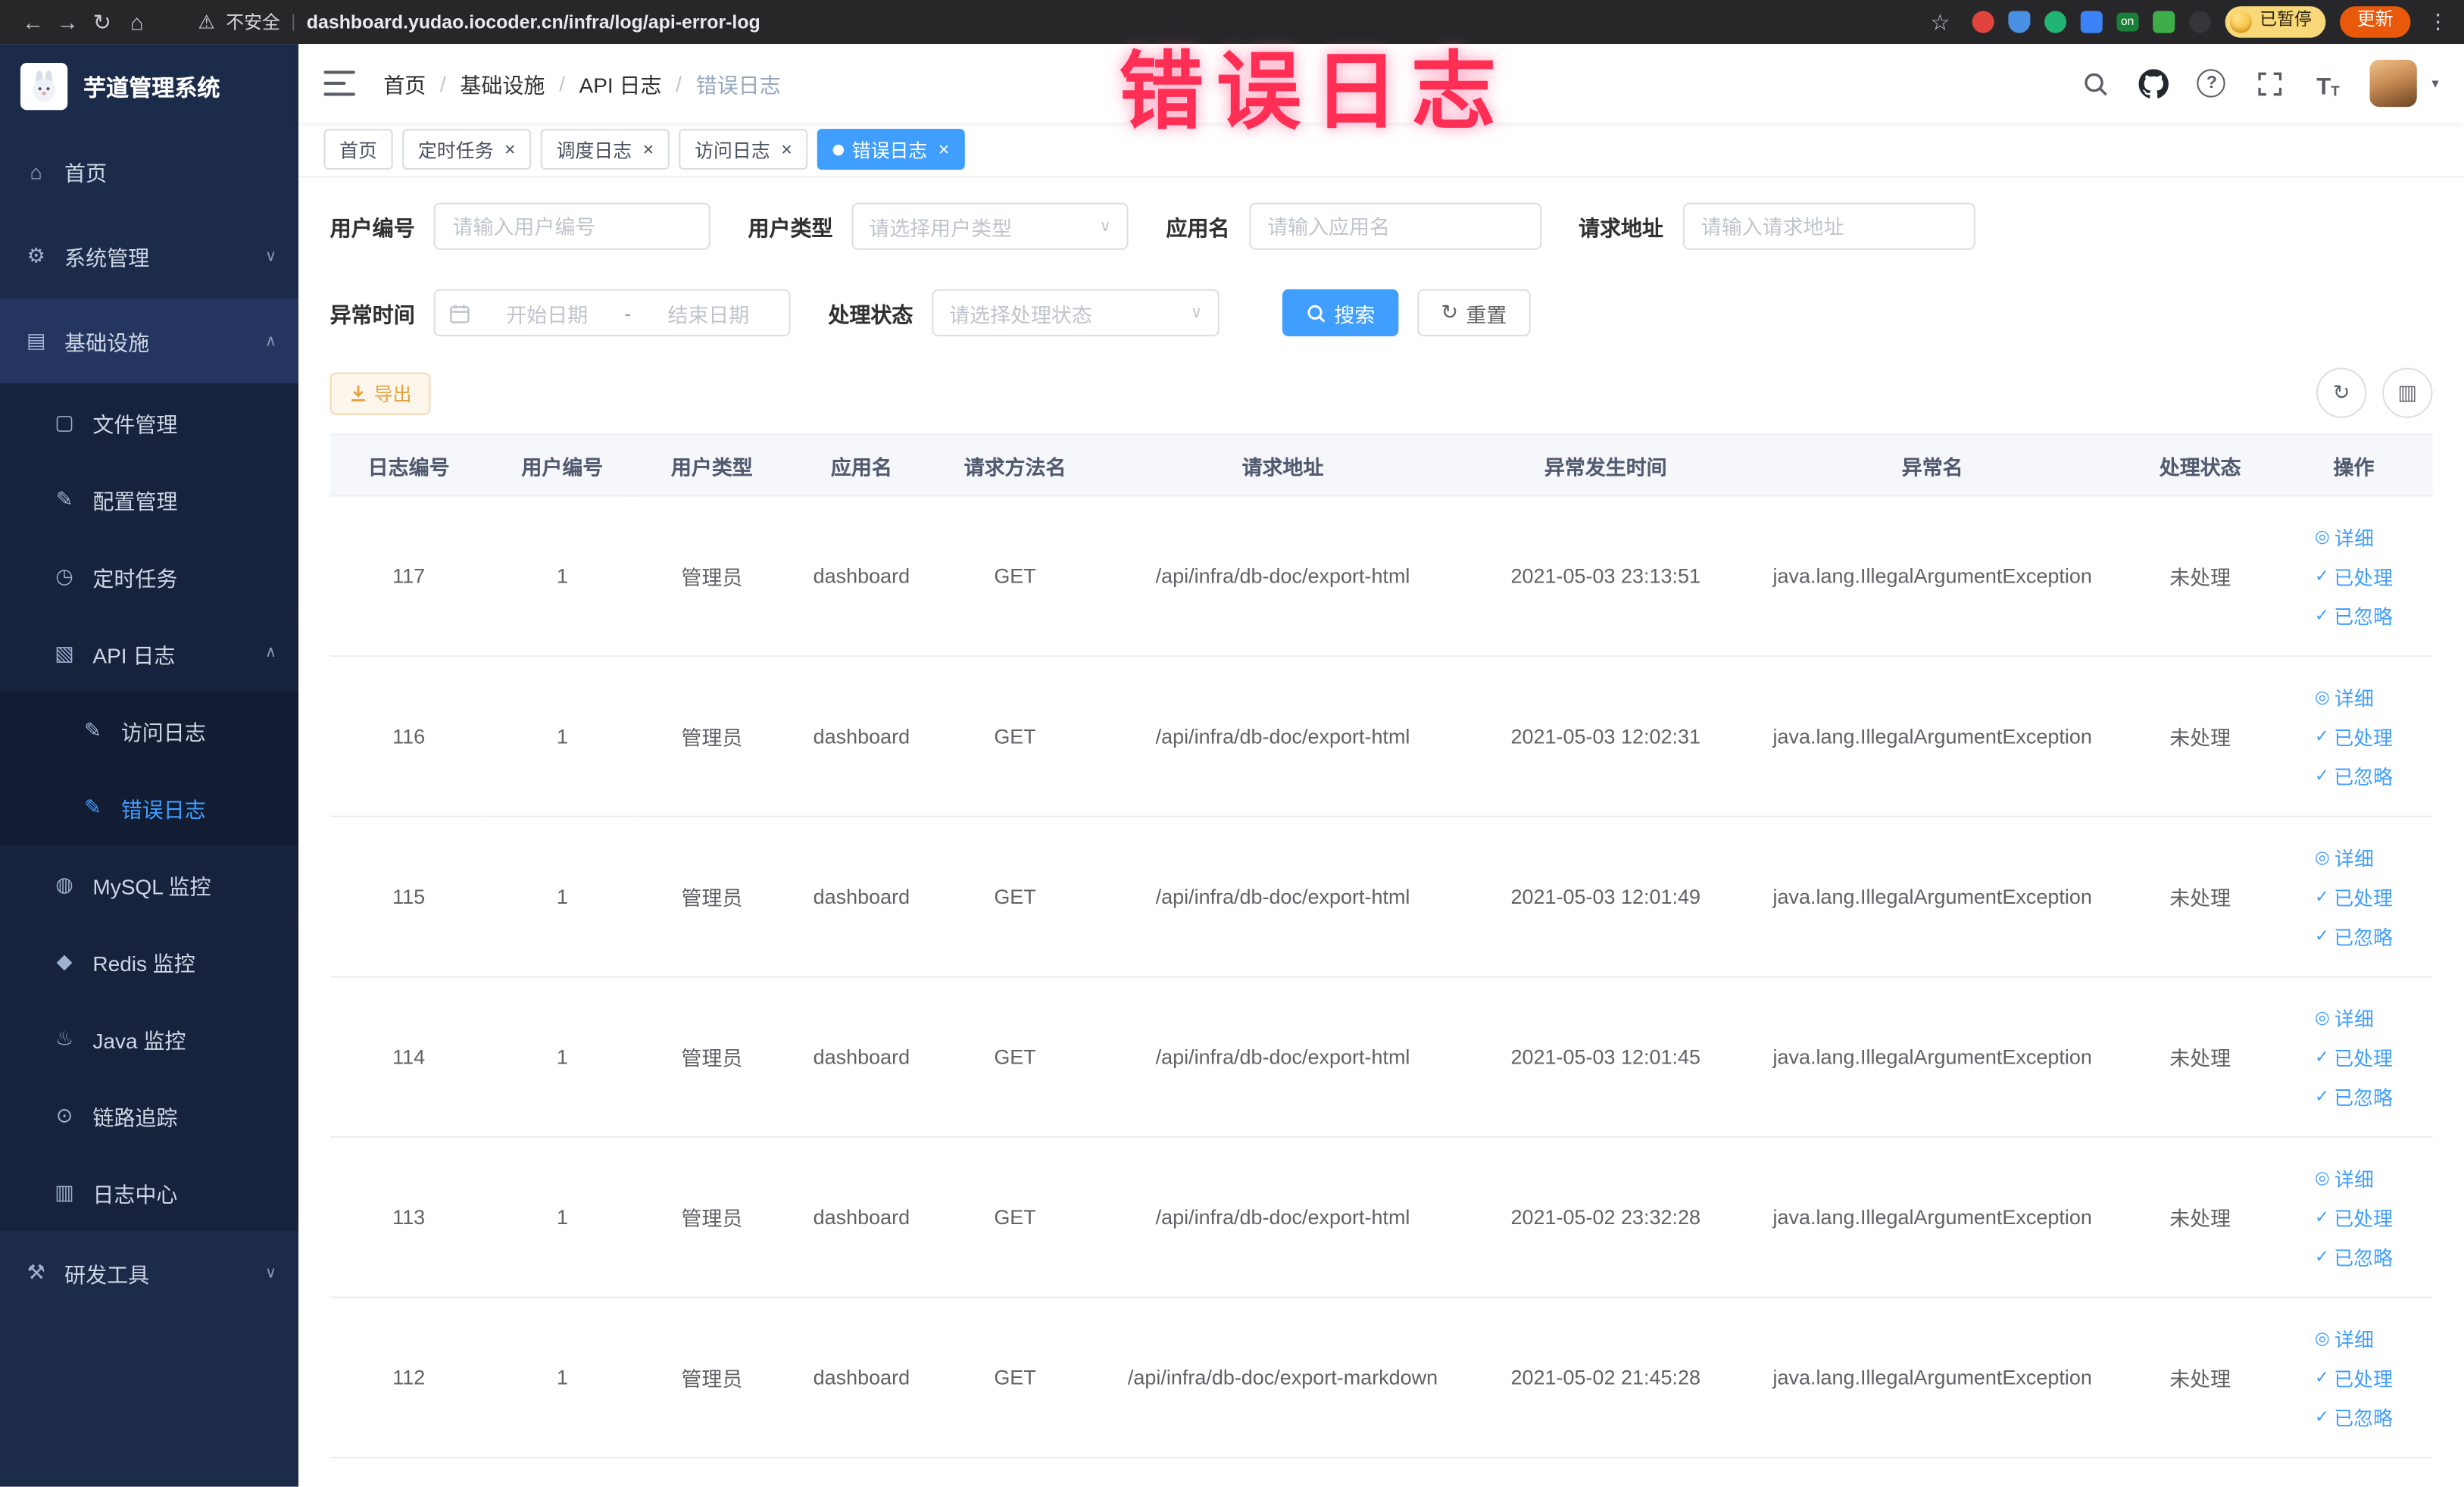 The image size is (2464, 1487). What do you see at coordinates (149, 1273) in the screenshot?
I see `sidebar-item-dev-tools: ⚒ 研发工具 ∨` at bounding box center [149, 1273].